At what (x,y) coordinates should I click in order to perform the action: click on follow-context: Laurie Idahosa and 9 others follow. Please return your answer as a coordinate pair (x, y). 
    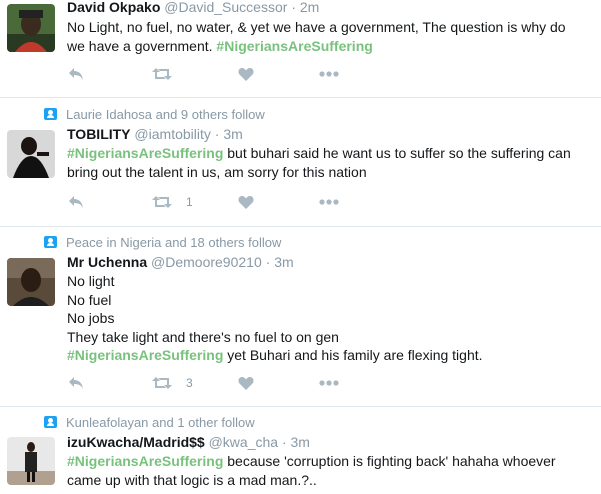
    Looking at the image, I should click on (154, 114).